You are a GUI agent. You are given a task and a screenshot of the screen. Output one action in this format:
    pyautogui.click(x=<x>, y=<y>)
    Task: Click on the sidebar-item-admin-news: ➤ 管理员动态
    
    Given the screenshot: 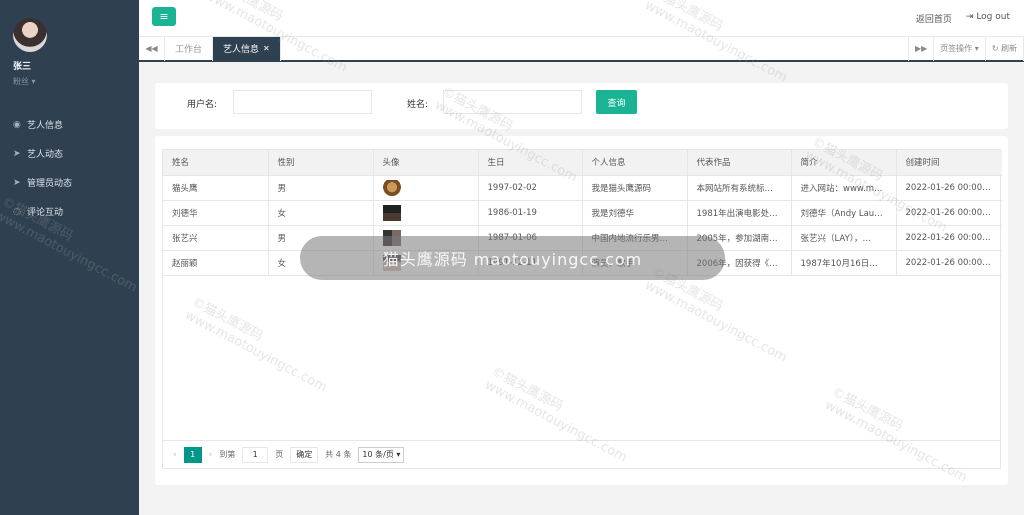 What is the action you would take?
    pyautogui.click(x=69, y=182)
    